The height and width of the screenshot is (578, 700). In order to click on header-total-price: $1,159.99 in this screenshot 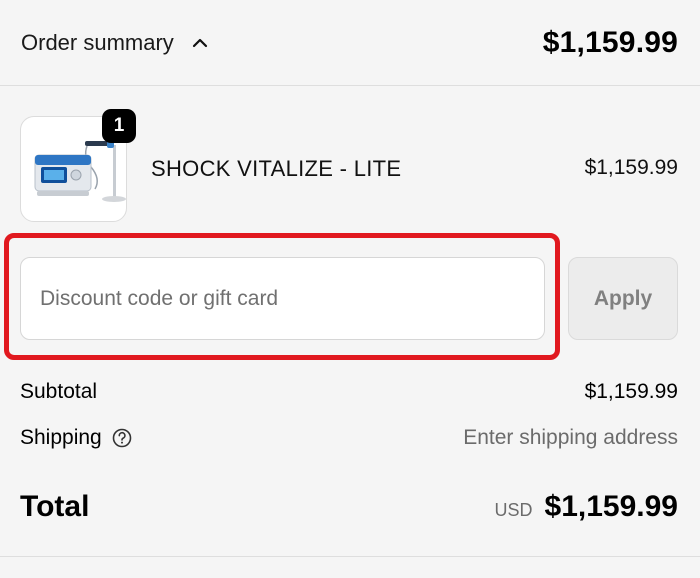, I will do `click(610, 42)`.